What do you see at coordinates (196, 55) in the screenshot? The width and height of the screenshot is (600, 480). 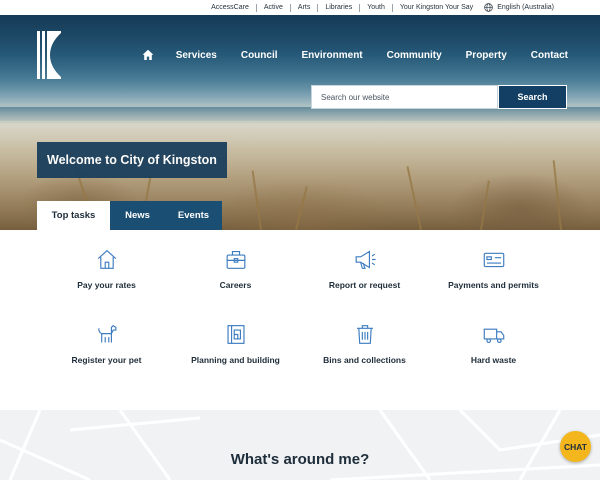 I see `nav-item-services: Services` at bounding box center [196, 55].